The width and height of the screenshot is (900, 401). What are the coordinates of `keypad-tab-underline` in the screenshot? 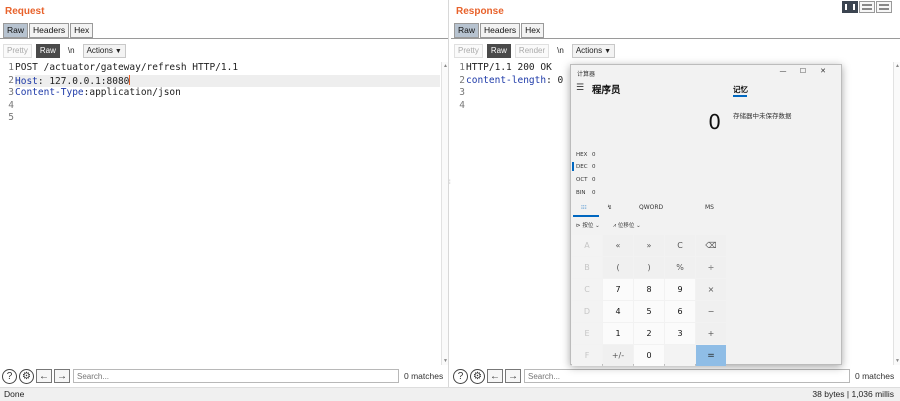 It's located at (586, 216).